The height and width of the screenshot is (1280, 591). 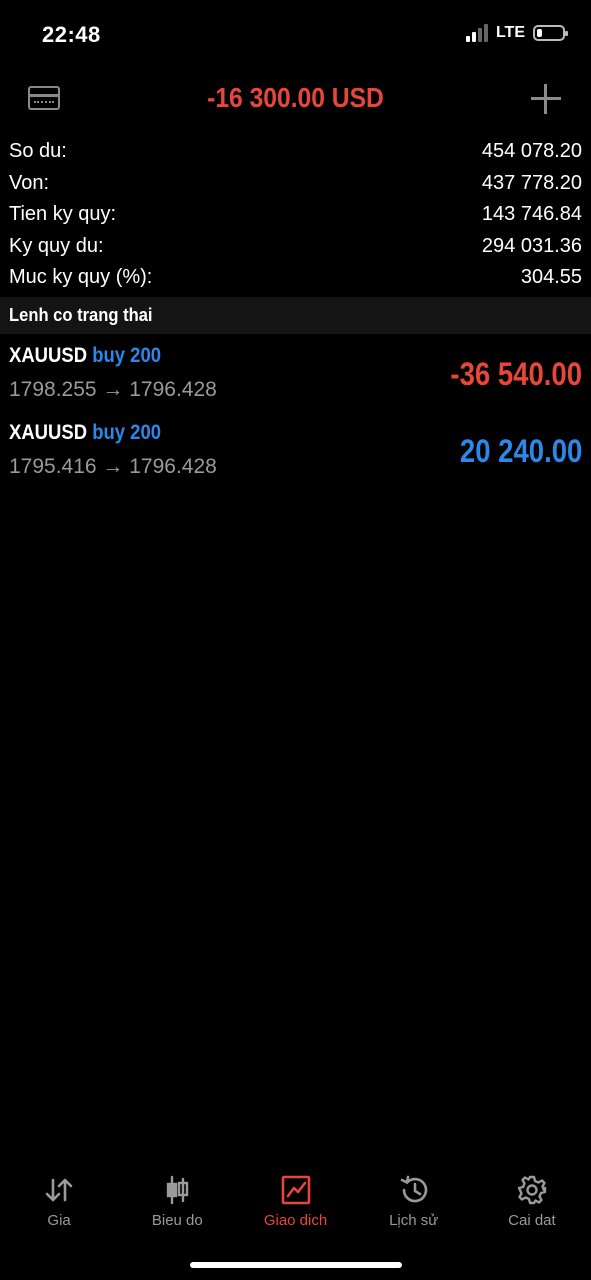 I want to click on tab-trade: Giao dich, so click(x=295, y=1204).